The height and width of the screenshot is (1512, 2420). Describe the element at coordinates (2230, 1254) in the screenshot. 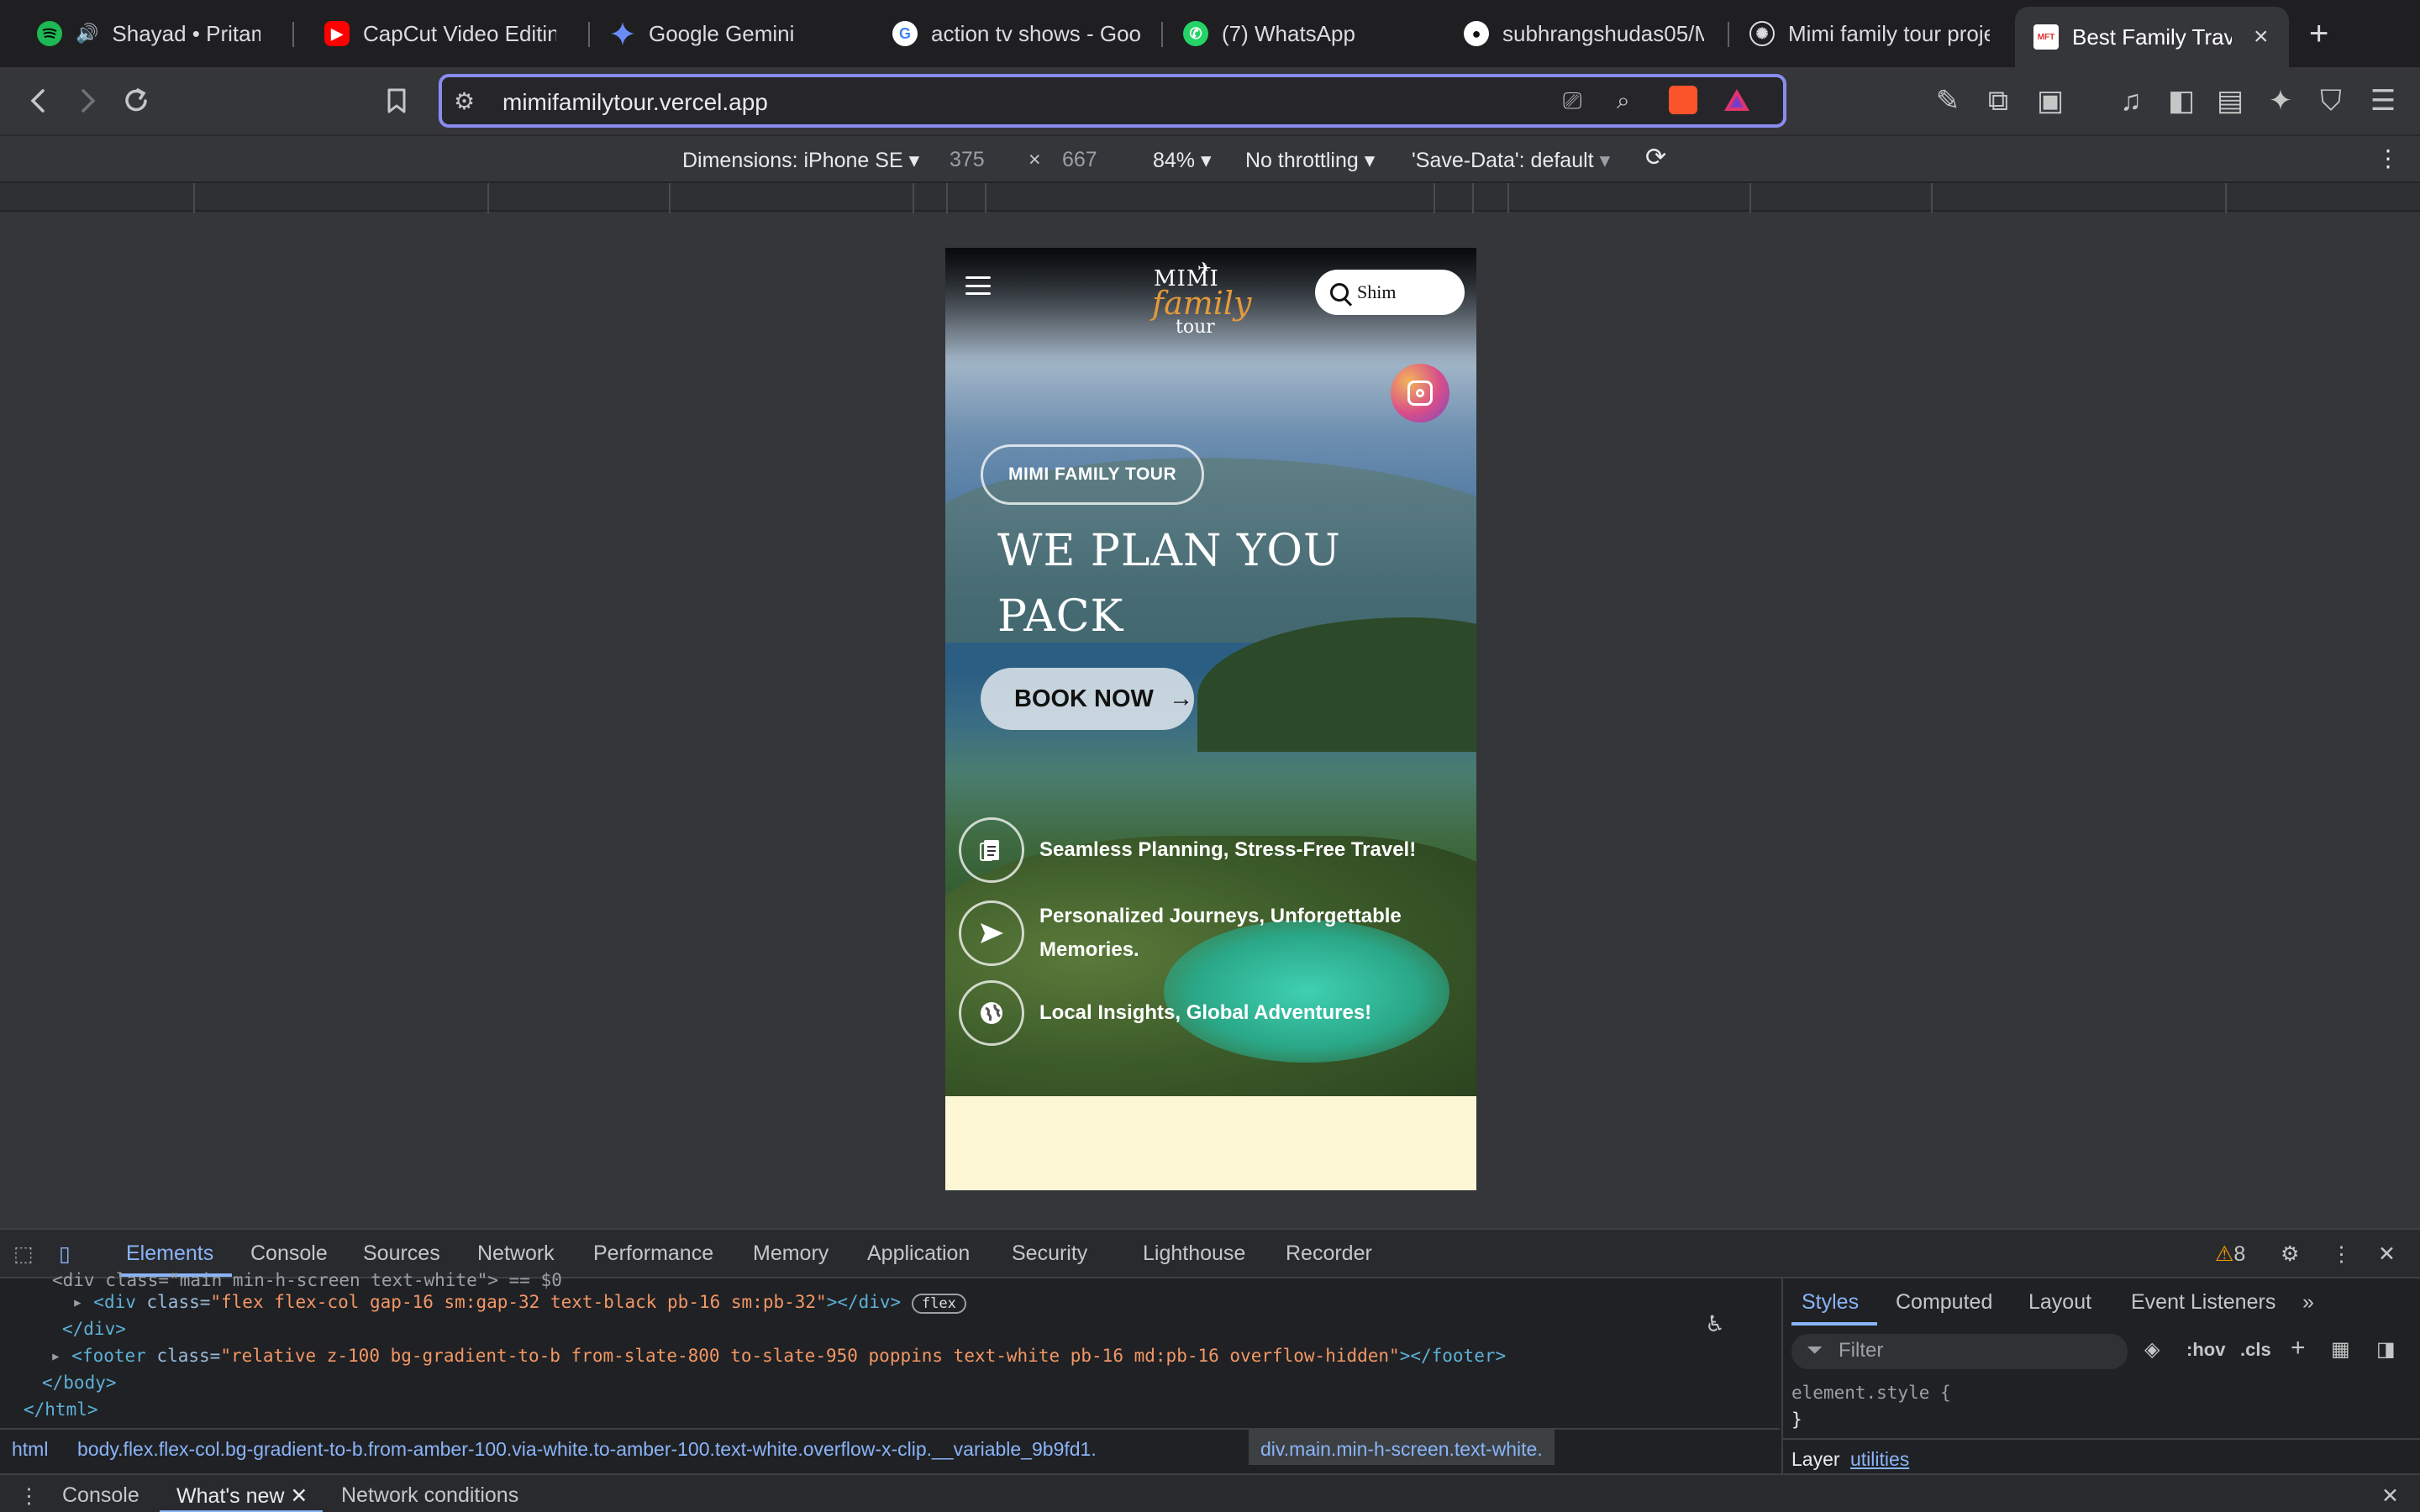

I see `warning-icon: ⚠8` at that location.